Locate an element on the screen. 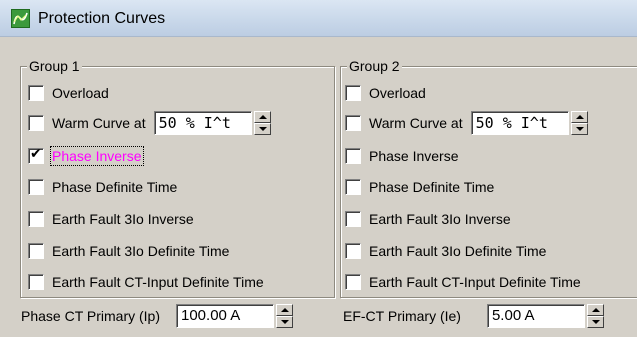 Image resolution: width=637 pixels, height=337 pixels. group-1-earth-fault-ct-input-row: Earth Fault CT-Input Definite Time is located at coordinates (146, 282).